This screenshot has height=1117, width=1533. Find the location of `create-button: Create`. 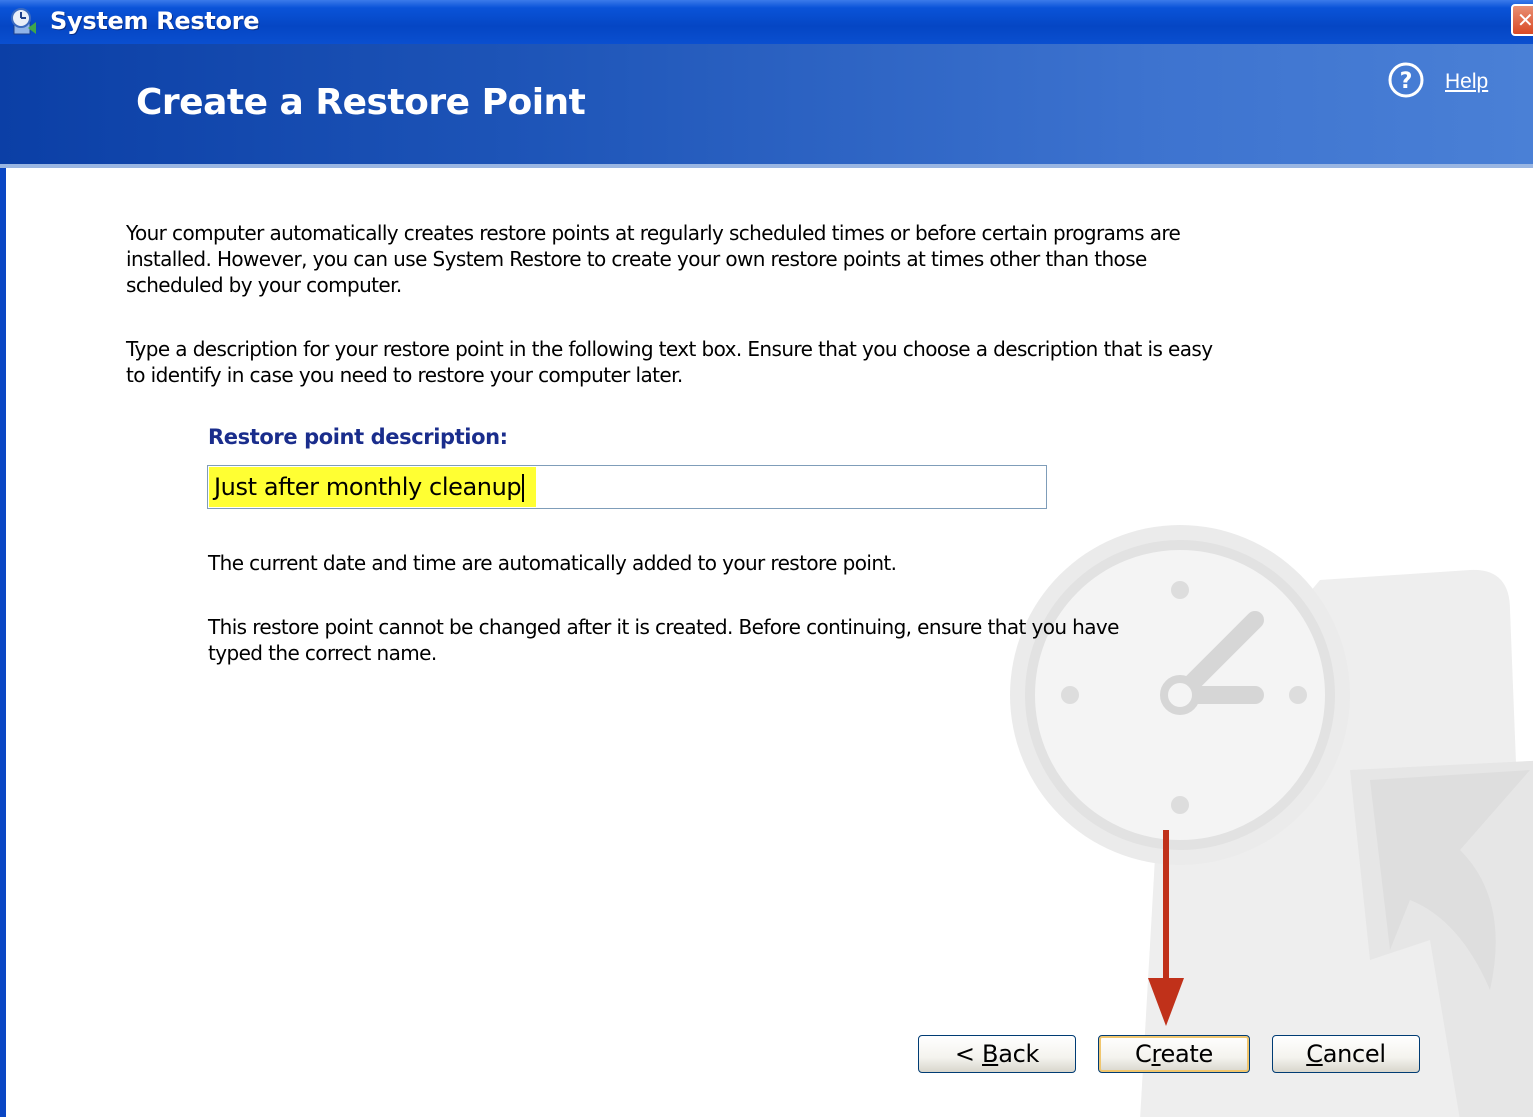

create-button: Create is located at coordinates (1174, 1054).